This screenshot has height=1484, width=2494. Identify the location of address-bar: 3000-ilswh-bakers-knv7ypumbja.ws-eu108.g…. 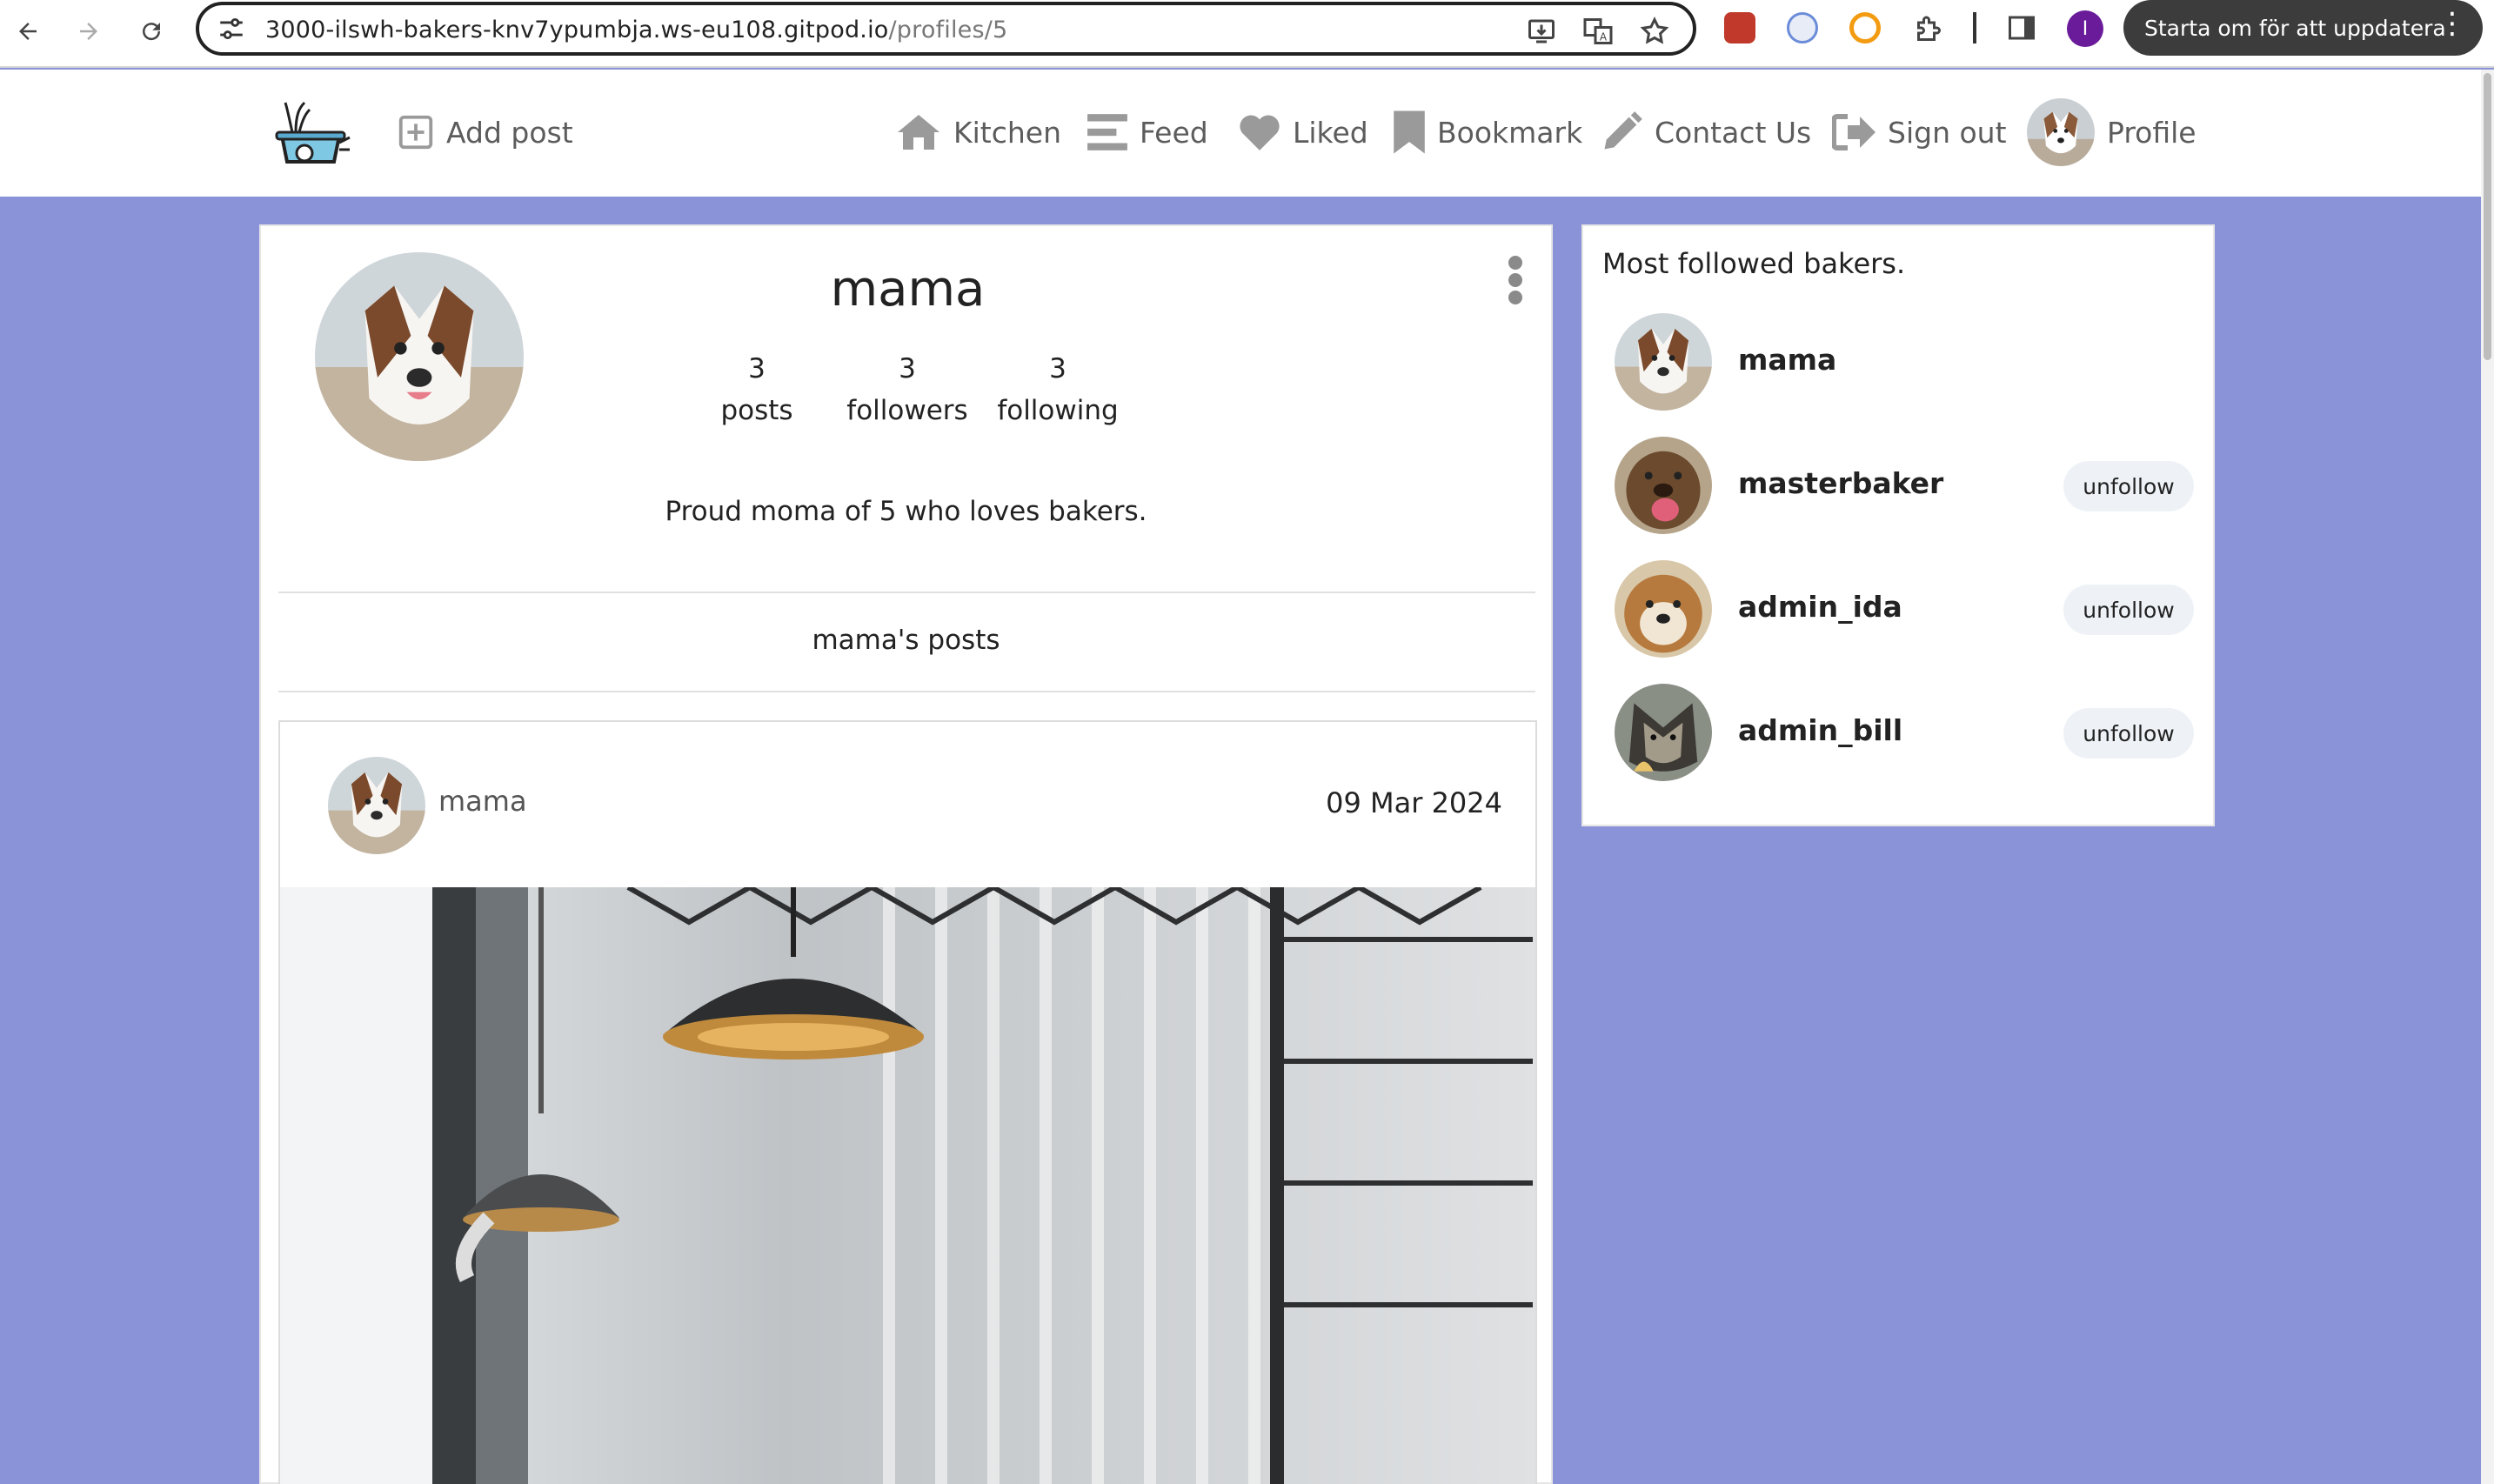
(946, 29).